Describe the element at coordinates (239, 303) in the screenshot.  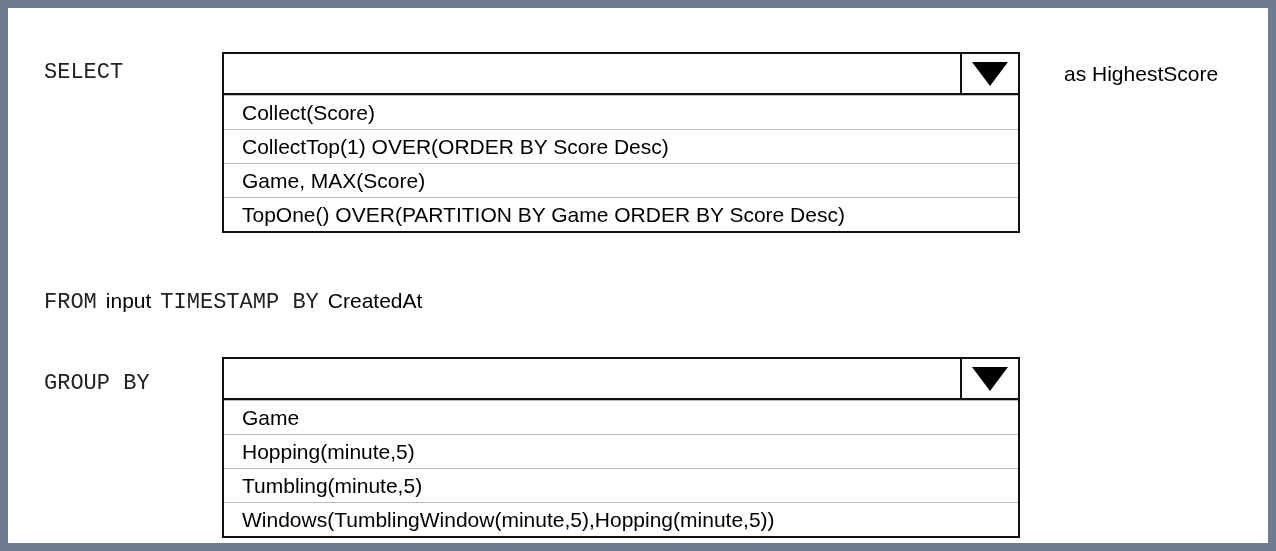
I see `sql-keyword: TIMESTAMP BY` at that location.